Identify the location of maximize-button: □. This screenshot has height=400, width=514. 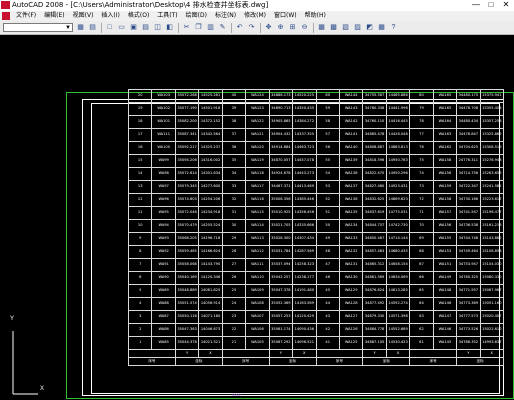
(491, 5).